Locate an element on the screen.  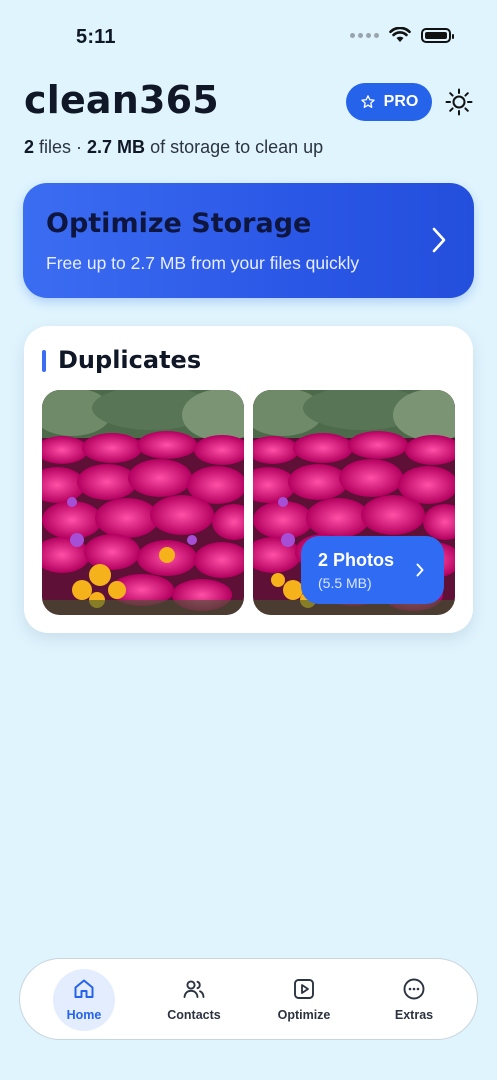
star-icon is located at coordinates (367, 101).